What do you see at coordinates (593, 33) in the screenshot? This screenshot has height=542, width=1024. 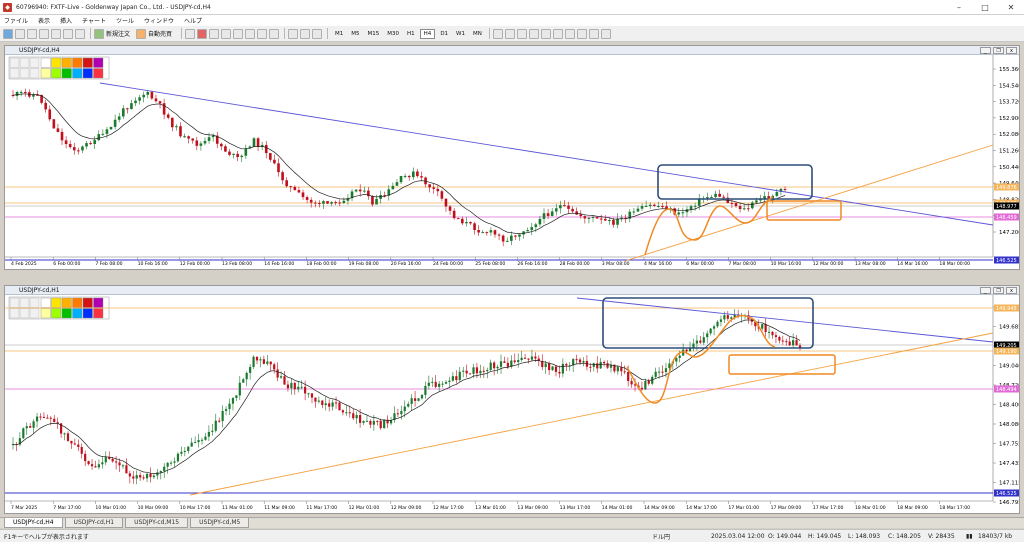 I see `label-icon` at bounding box center [593, 33].